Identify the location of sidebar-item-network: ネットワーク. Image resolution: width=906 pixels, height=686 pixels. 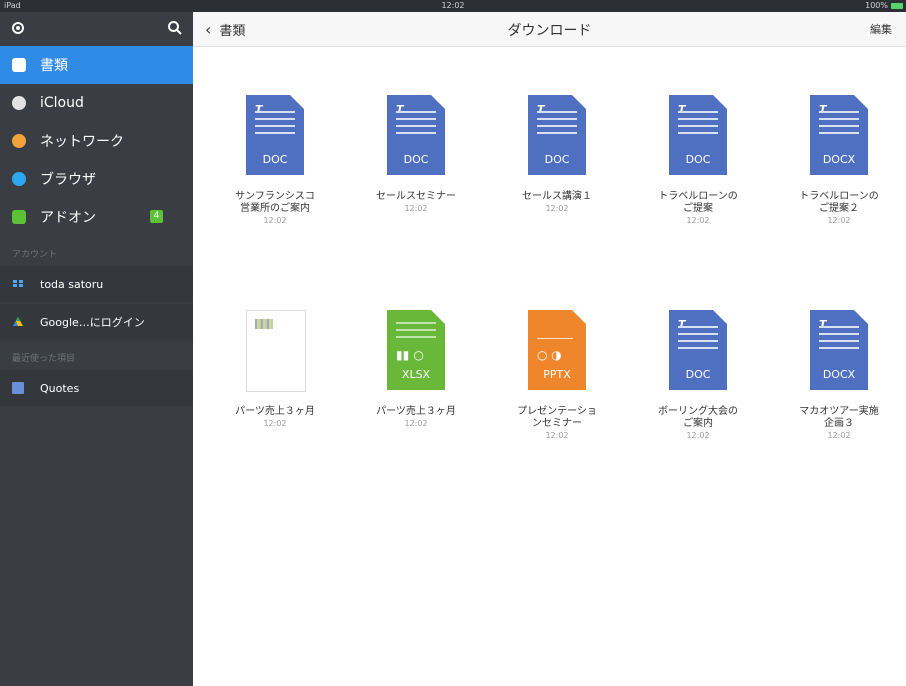
(96, 141).